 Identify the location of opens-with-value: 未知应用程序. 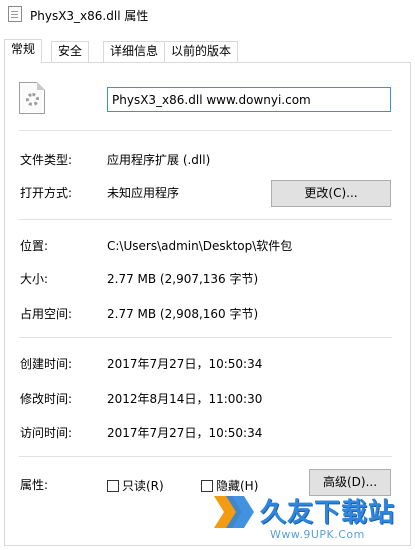
(143, 193).